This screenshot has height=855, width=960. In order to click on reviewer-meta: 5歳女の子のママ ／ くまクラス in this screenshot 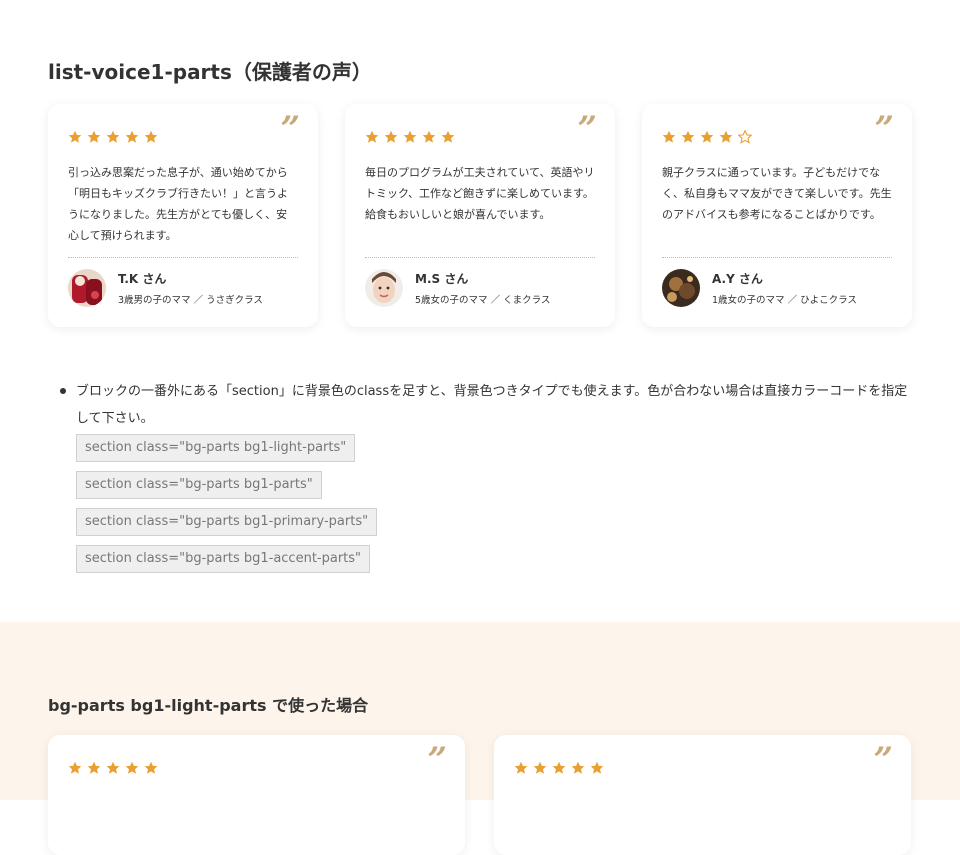, I will do `click(483, 300)`.